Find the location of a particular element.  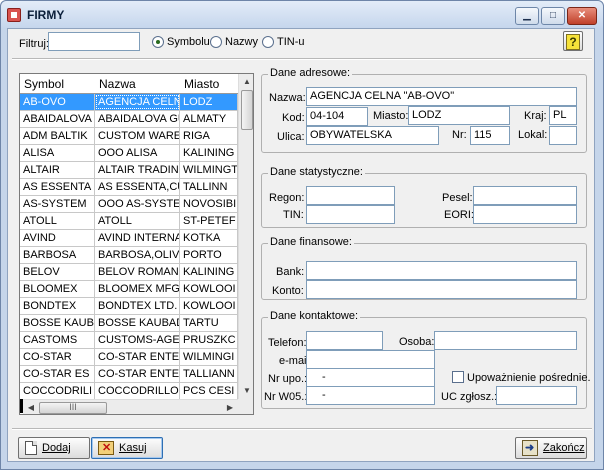

tin-field is located at coordinates (350, 214).